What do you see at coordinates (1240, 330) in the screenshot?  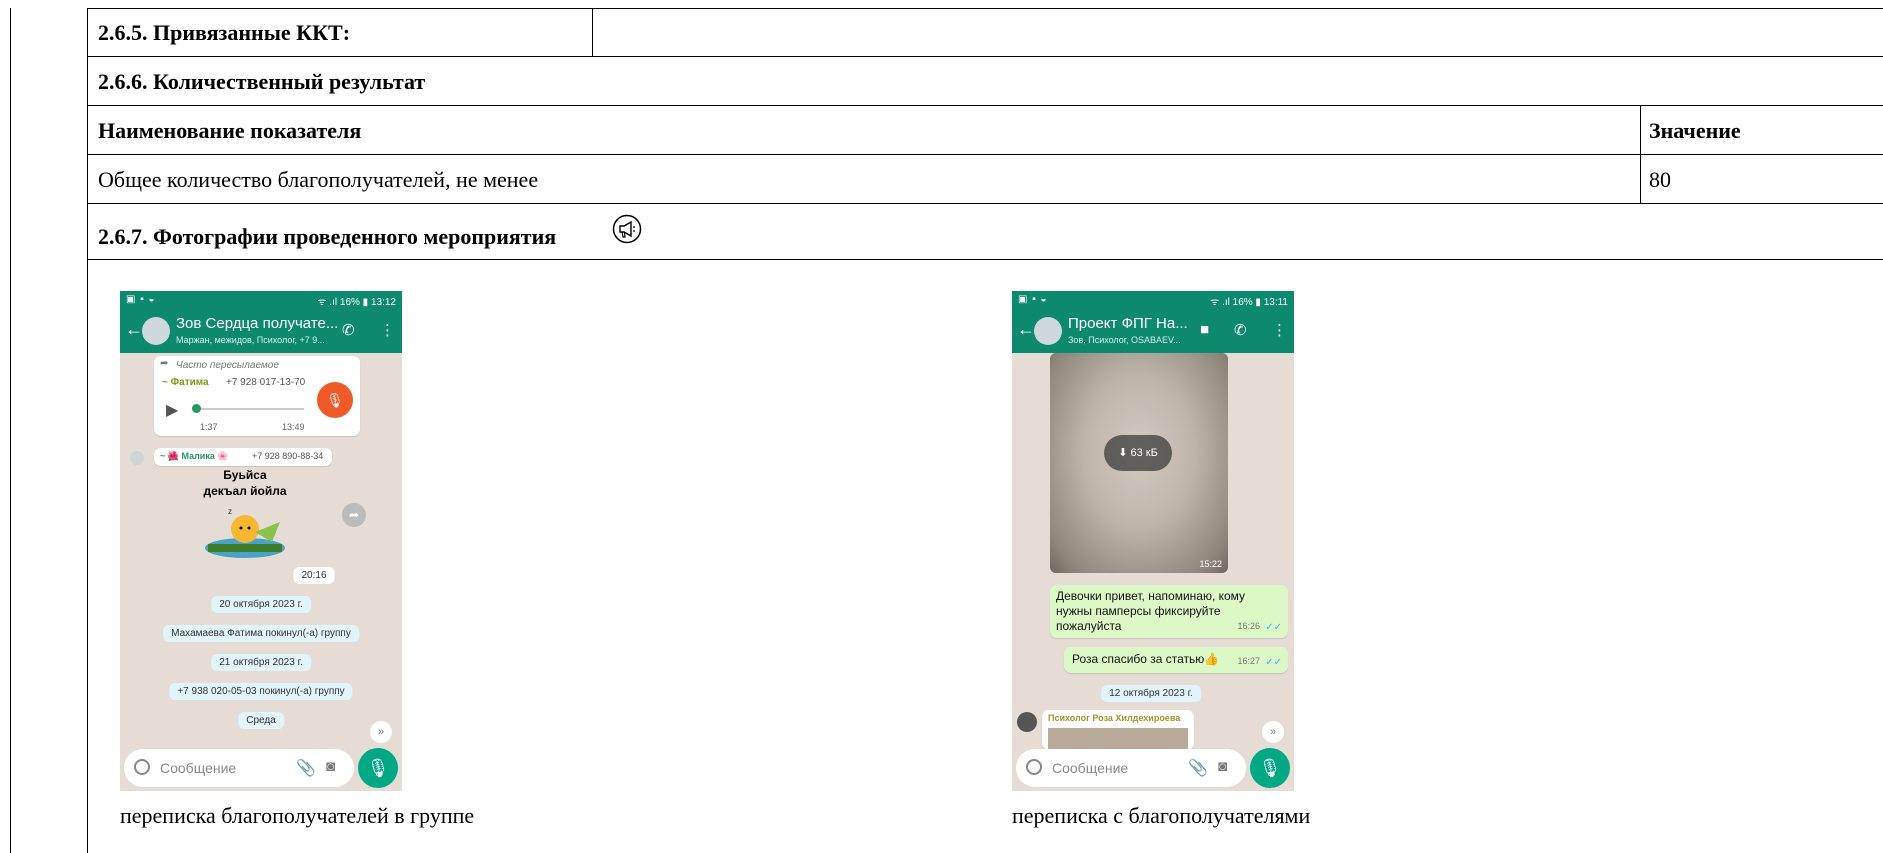 I see `voice-call-icon: ✆` at bounding box center [1240, 330].